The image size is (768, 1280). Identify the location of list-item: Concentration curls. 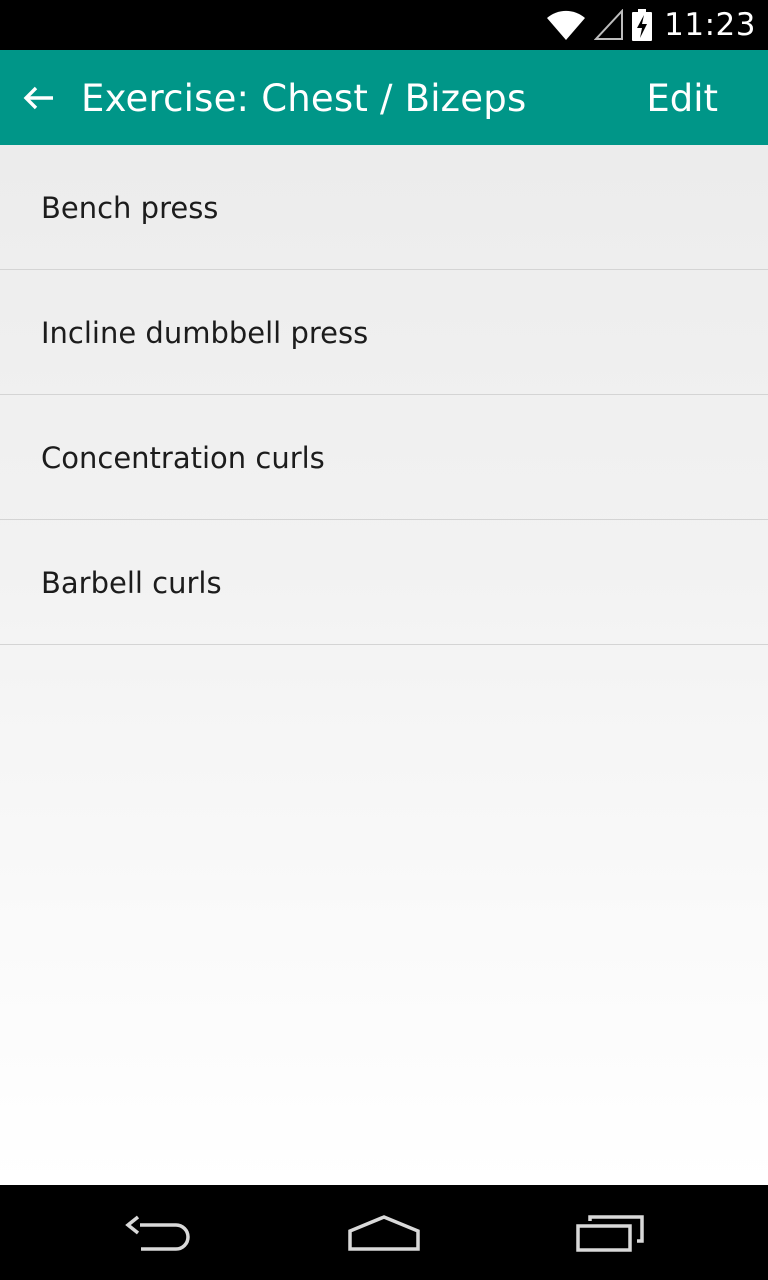
(384, 457).